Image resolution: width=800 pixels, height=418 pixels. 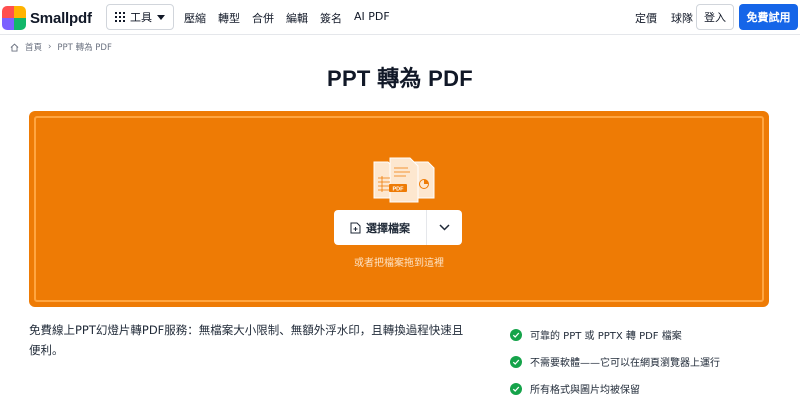 What do you see at coordinates (195, 18) in the screenshot?
I see `nav-link-compress: 壓縮` at bounding box center [195, 18].